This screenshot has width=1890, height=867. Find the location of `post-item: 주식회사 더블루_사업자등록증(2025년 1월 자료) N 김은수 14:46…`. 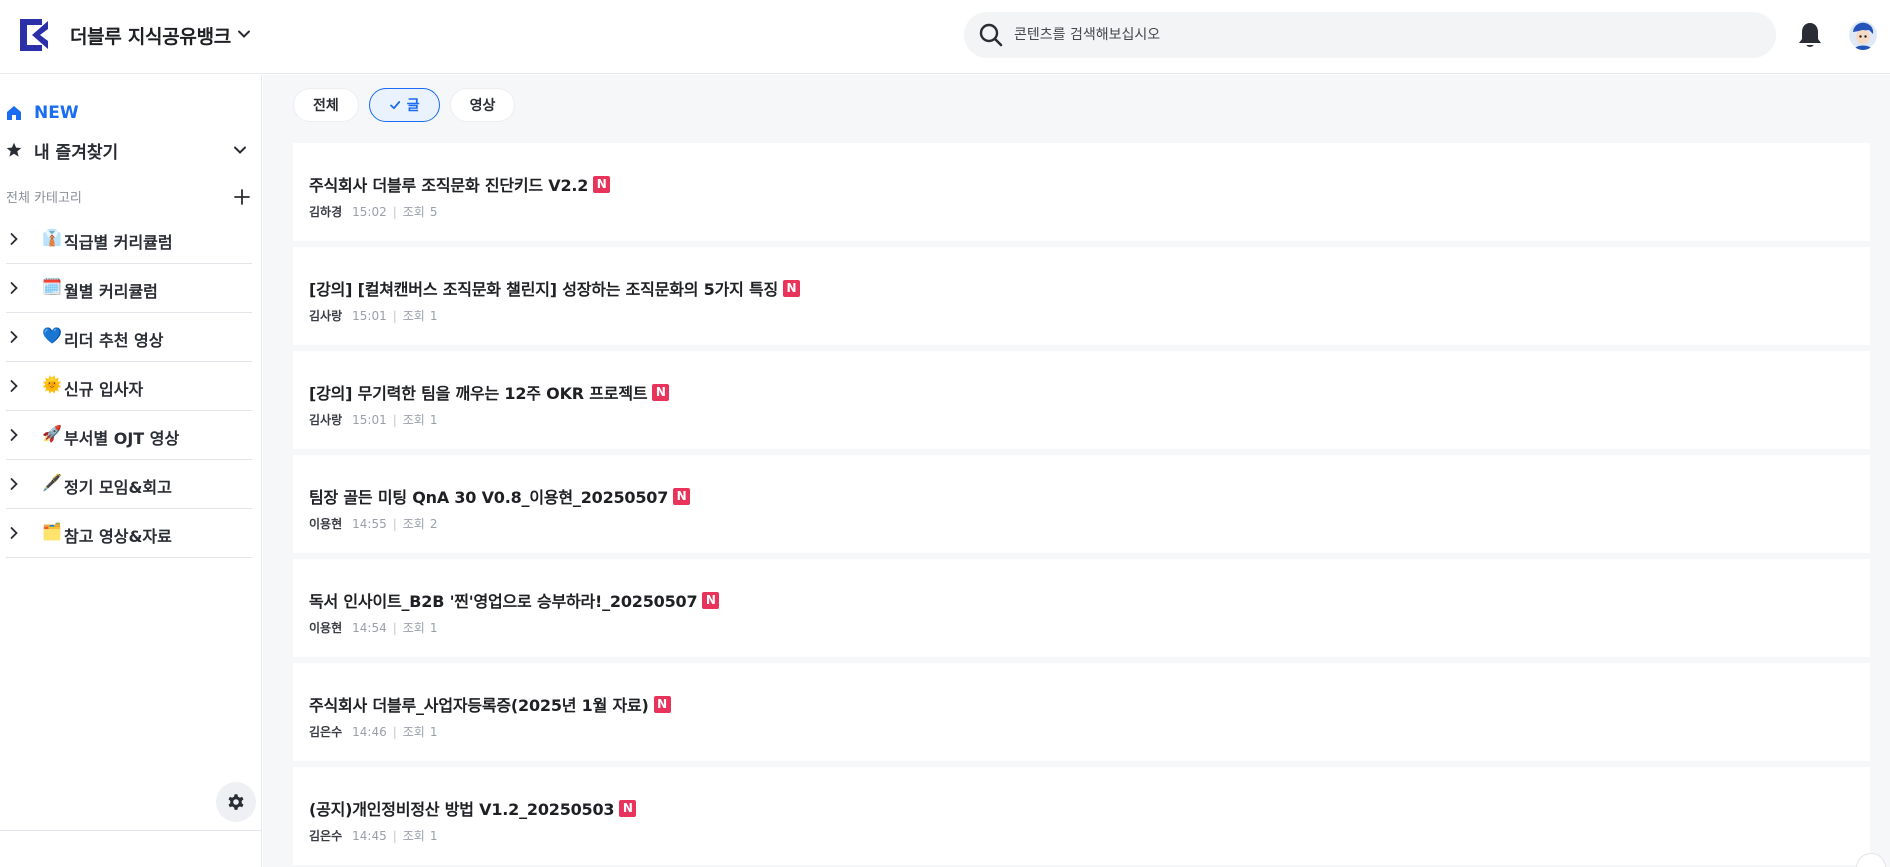

post-item: 주식회사 더블루_사업자등록증(2025년 1월 자료) N 김은수 14:46… is located at coordinates (1081, 712).